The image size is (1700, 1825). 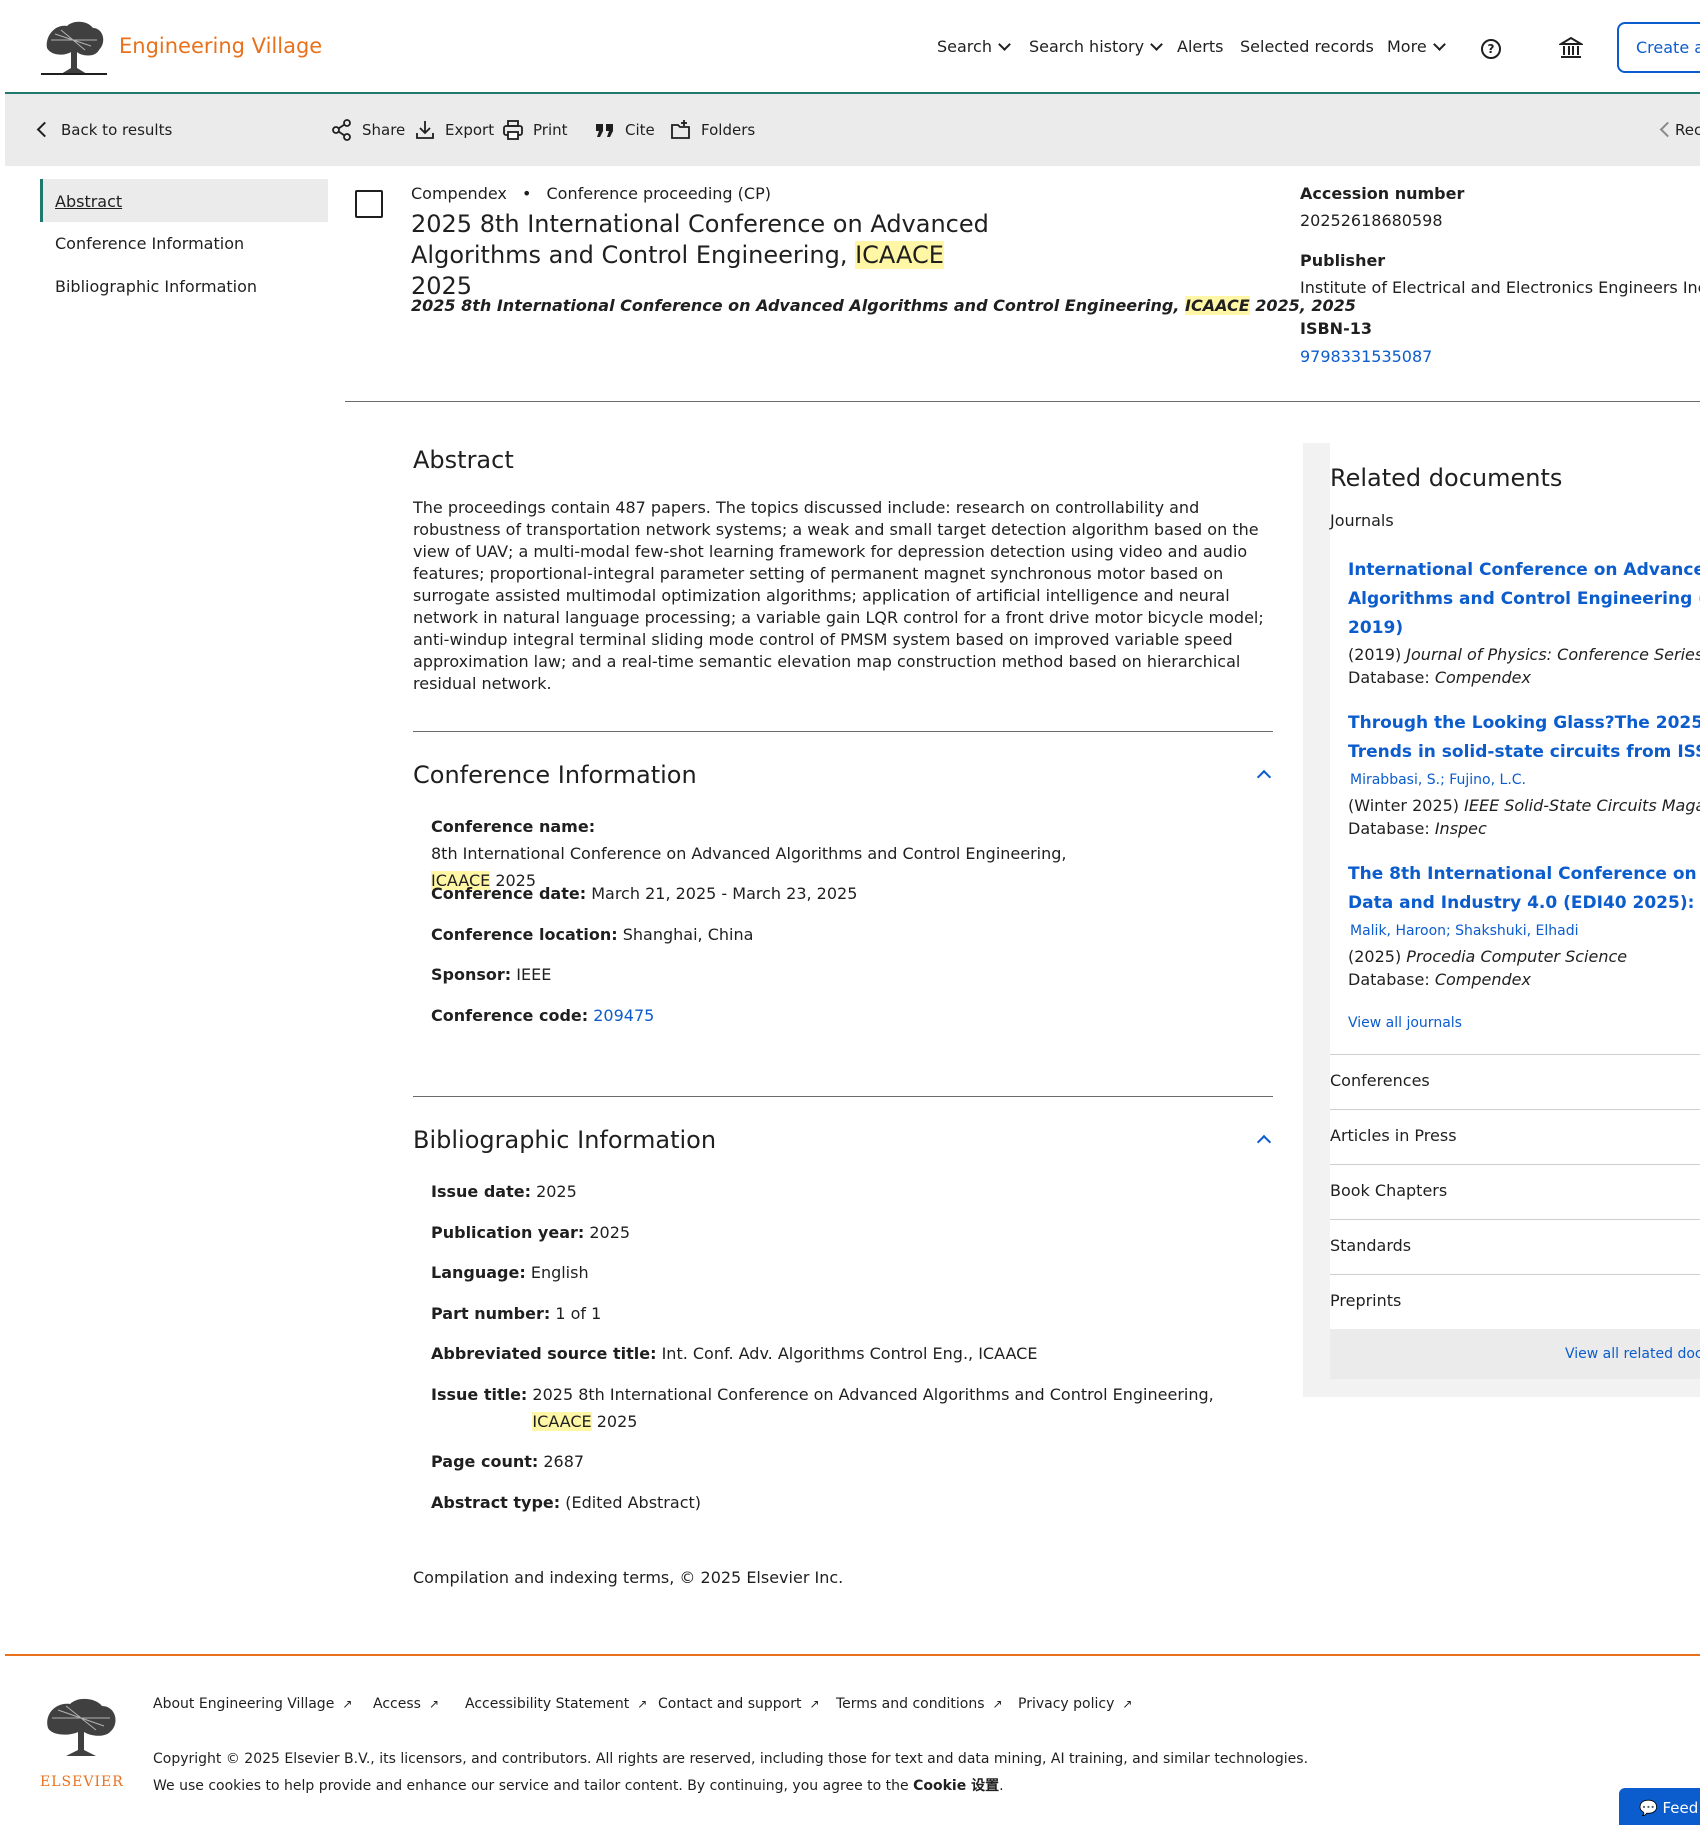 I want to click on footer-link-contact: Contact and support ↗, so click(x=739, y=1704).